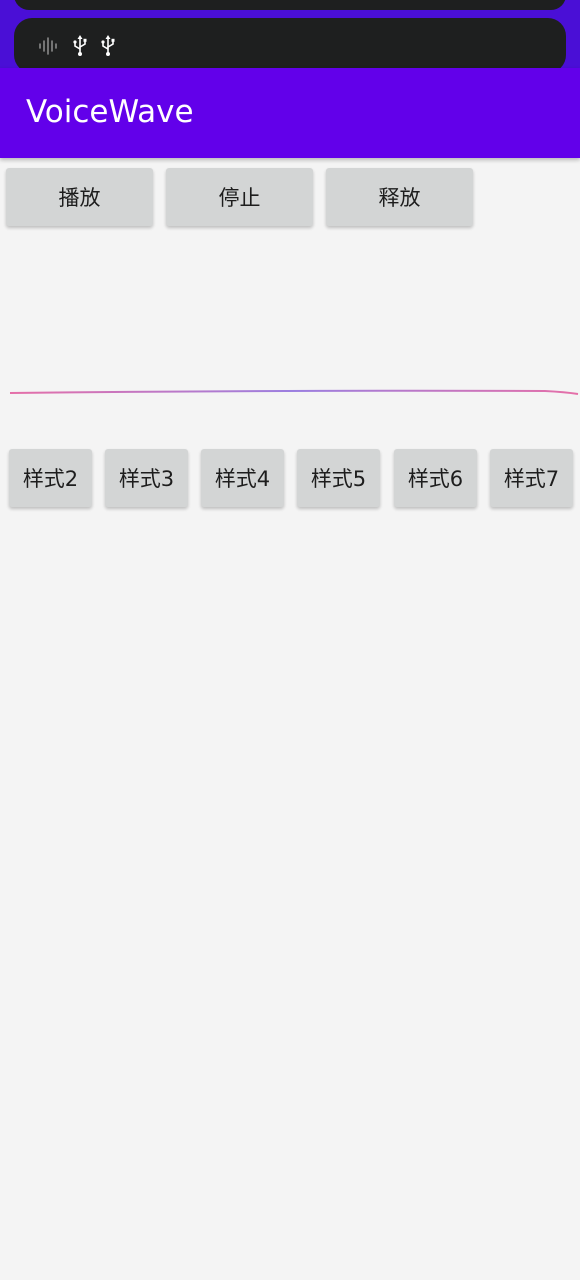 The width and height of the screenshot is (580, 1280). What do you see at coordinates (146, 478) in the screenshot?
I see `style-3-button: 样式3` at bounding box center [146, 478].